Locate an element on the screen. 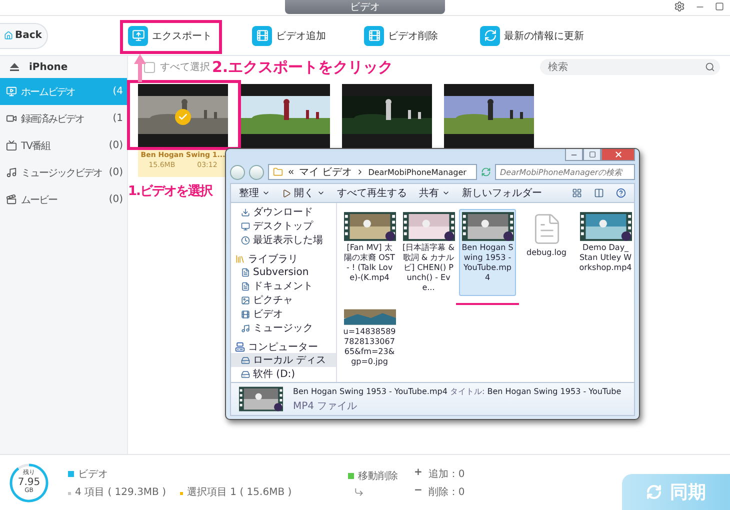 This screenshot has width=730, height=510. select-all-checkbox: すべて選択 is located at coordinates (177, 67).